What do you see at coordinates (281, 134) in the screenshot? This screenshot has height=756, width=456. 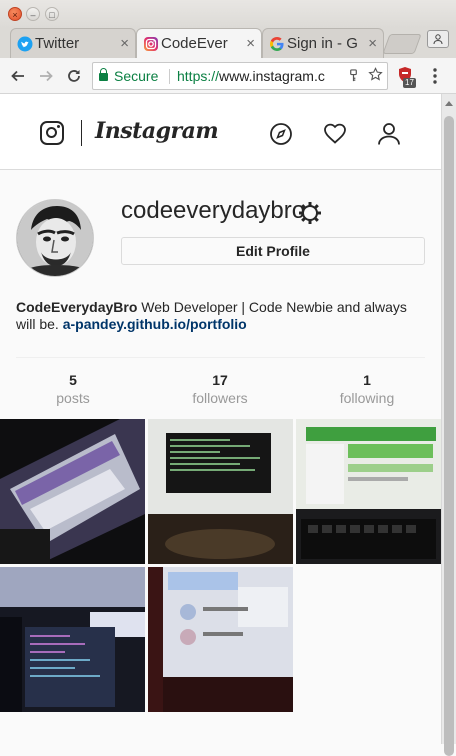 I see `explore-compass-icon` at bounding box center [281, 134].